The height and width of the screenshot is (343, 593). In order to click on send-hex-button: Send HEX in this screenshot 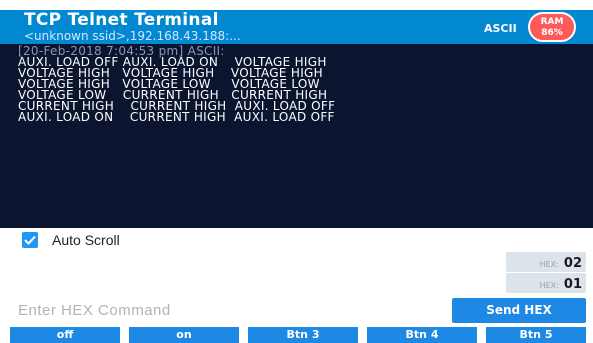, I will do `click(519, 310)`.